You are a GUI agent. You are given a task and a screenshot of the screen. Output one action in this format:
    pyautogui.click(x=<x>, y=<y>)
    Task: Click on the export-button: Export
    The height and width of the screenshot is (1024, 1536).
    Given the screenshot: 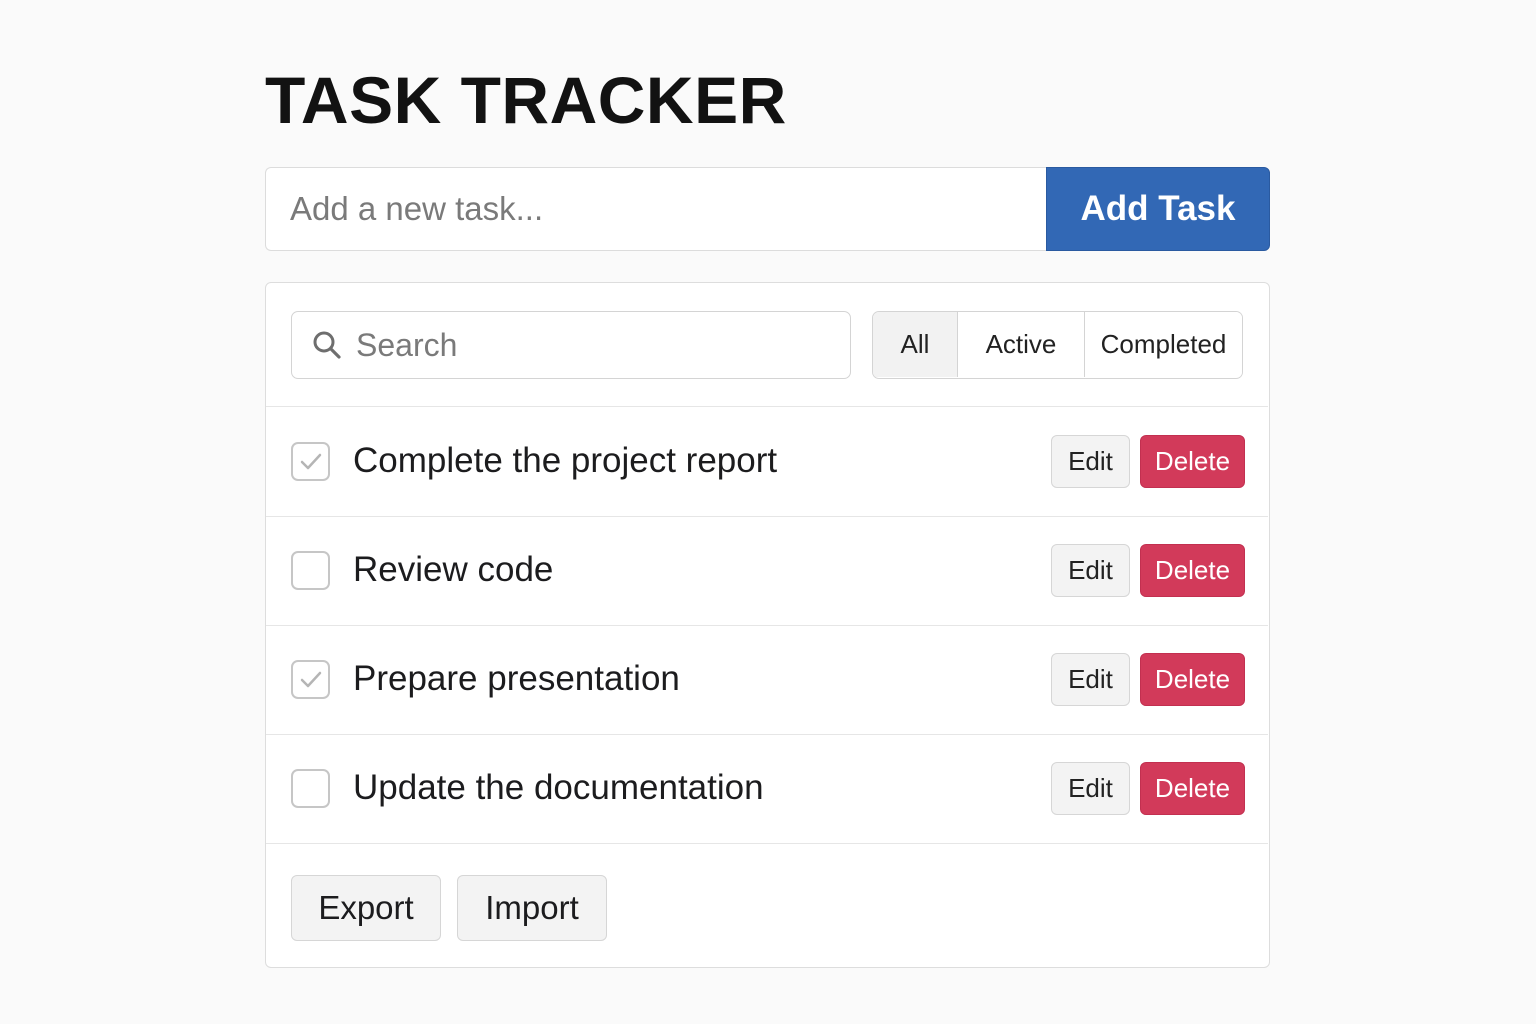 What is the action you would take?
    pyautogui.click(x=366, y=908)
    